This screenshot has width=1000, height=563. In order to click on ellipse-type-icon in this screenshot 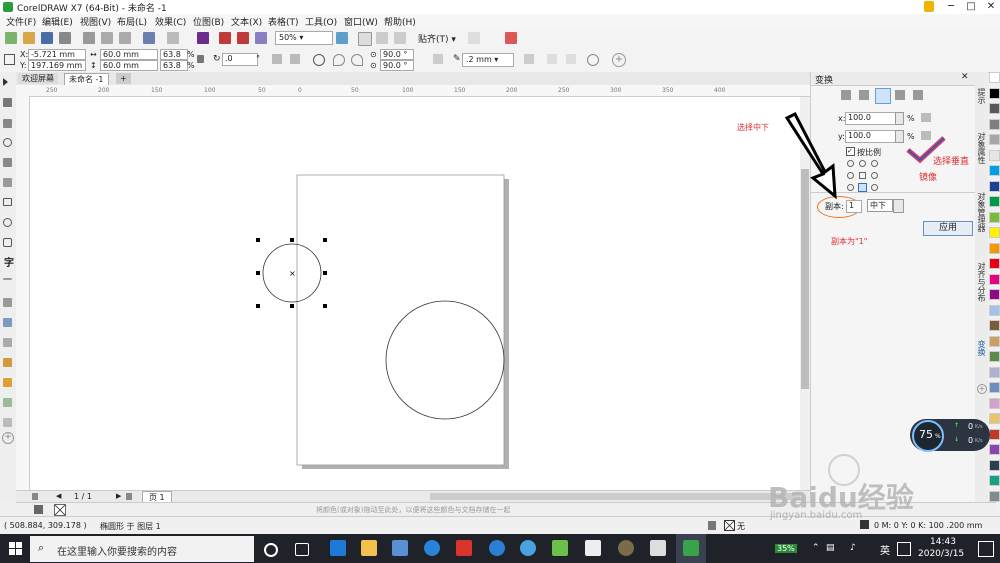, I will do `click(319, 60)`.